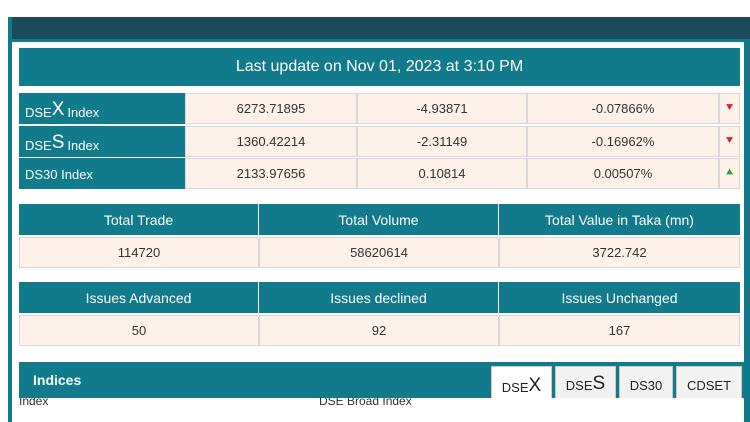 The image size is (750, 422). Describe the element at coordinates (102, 108) in the screenshot. I see `index-name: DSE X Index` at that location.